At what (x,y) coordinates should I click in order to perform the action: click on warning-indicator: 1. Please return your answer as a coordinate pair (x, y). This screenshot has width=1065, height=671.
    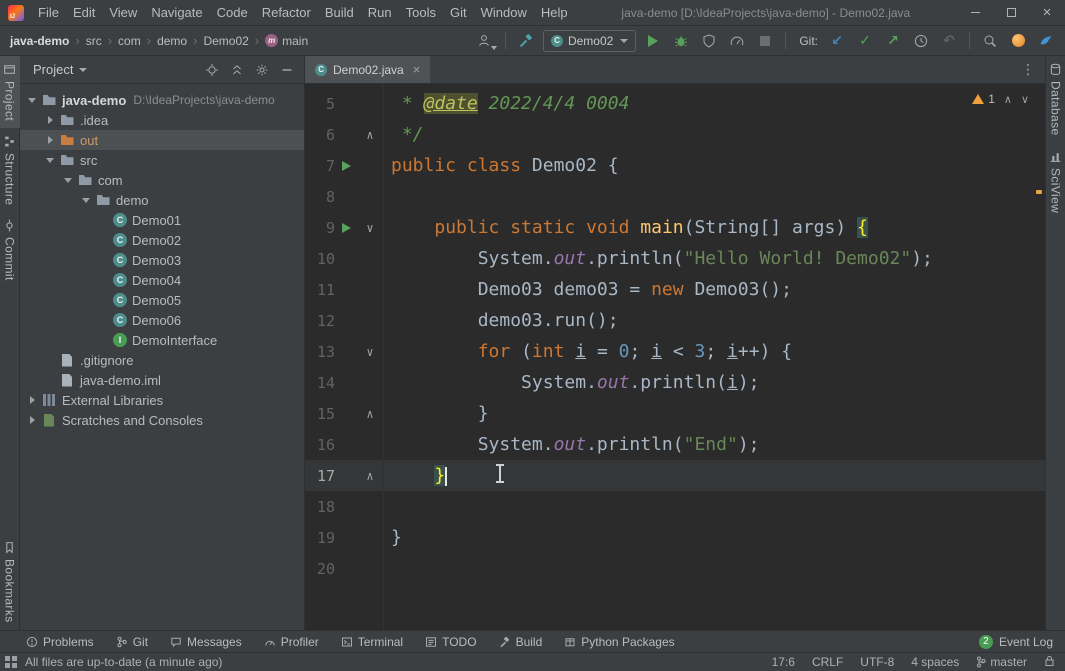
    Looking at the image, I should click on (983, 99).